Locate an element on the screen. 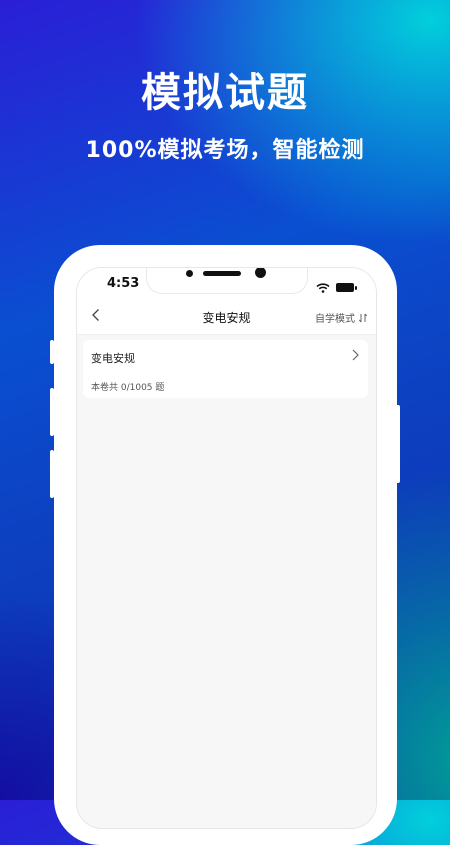 The image size is (450, 845). promo-headline: 模拟试题 is located at coordinates (225, 93).